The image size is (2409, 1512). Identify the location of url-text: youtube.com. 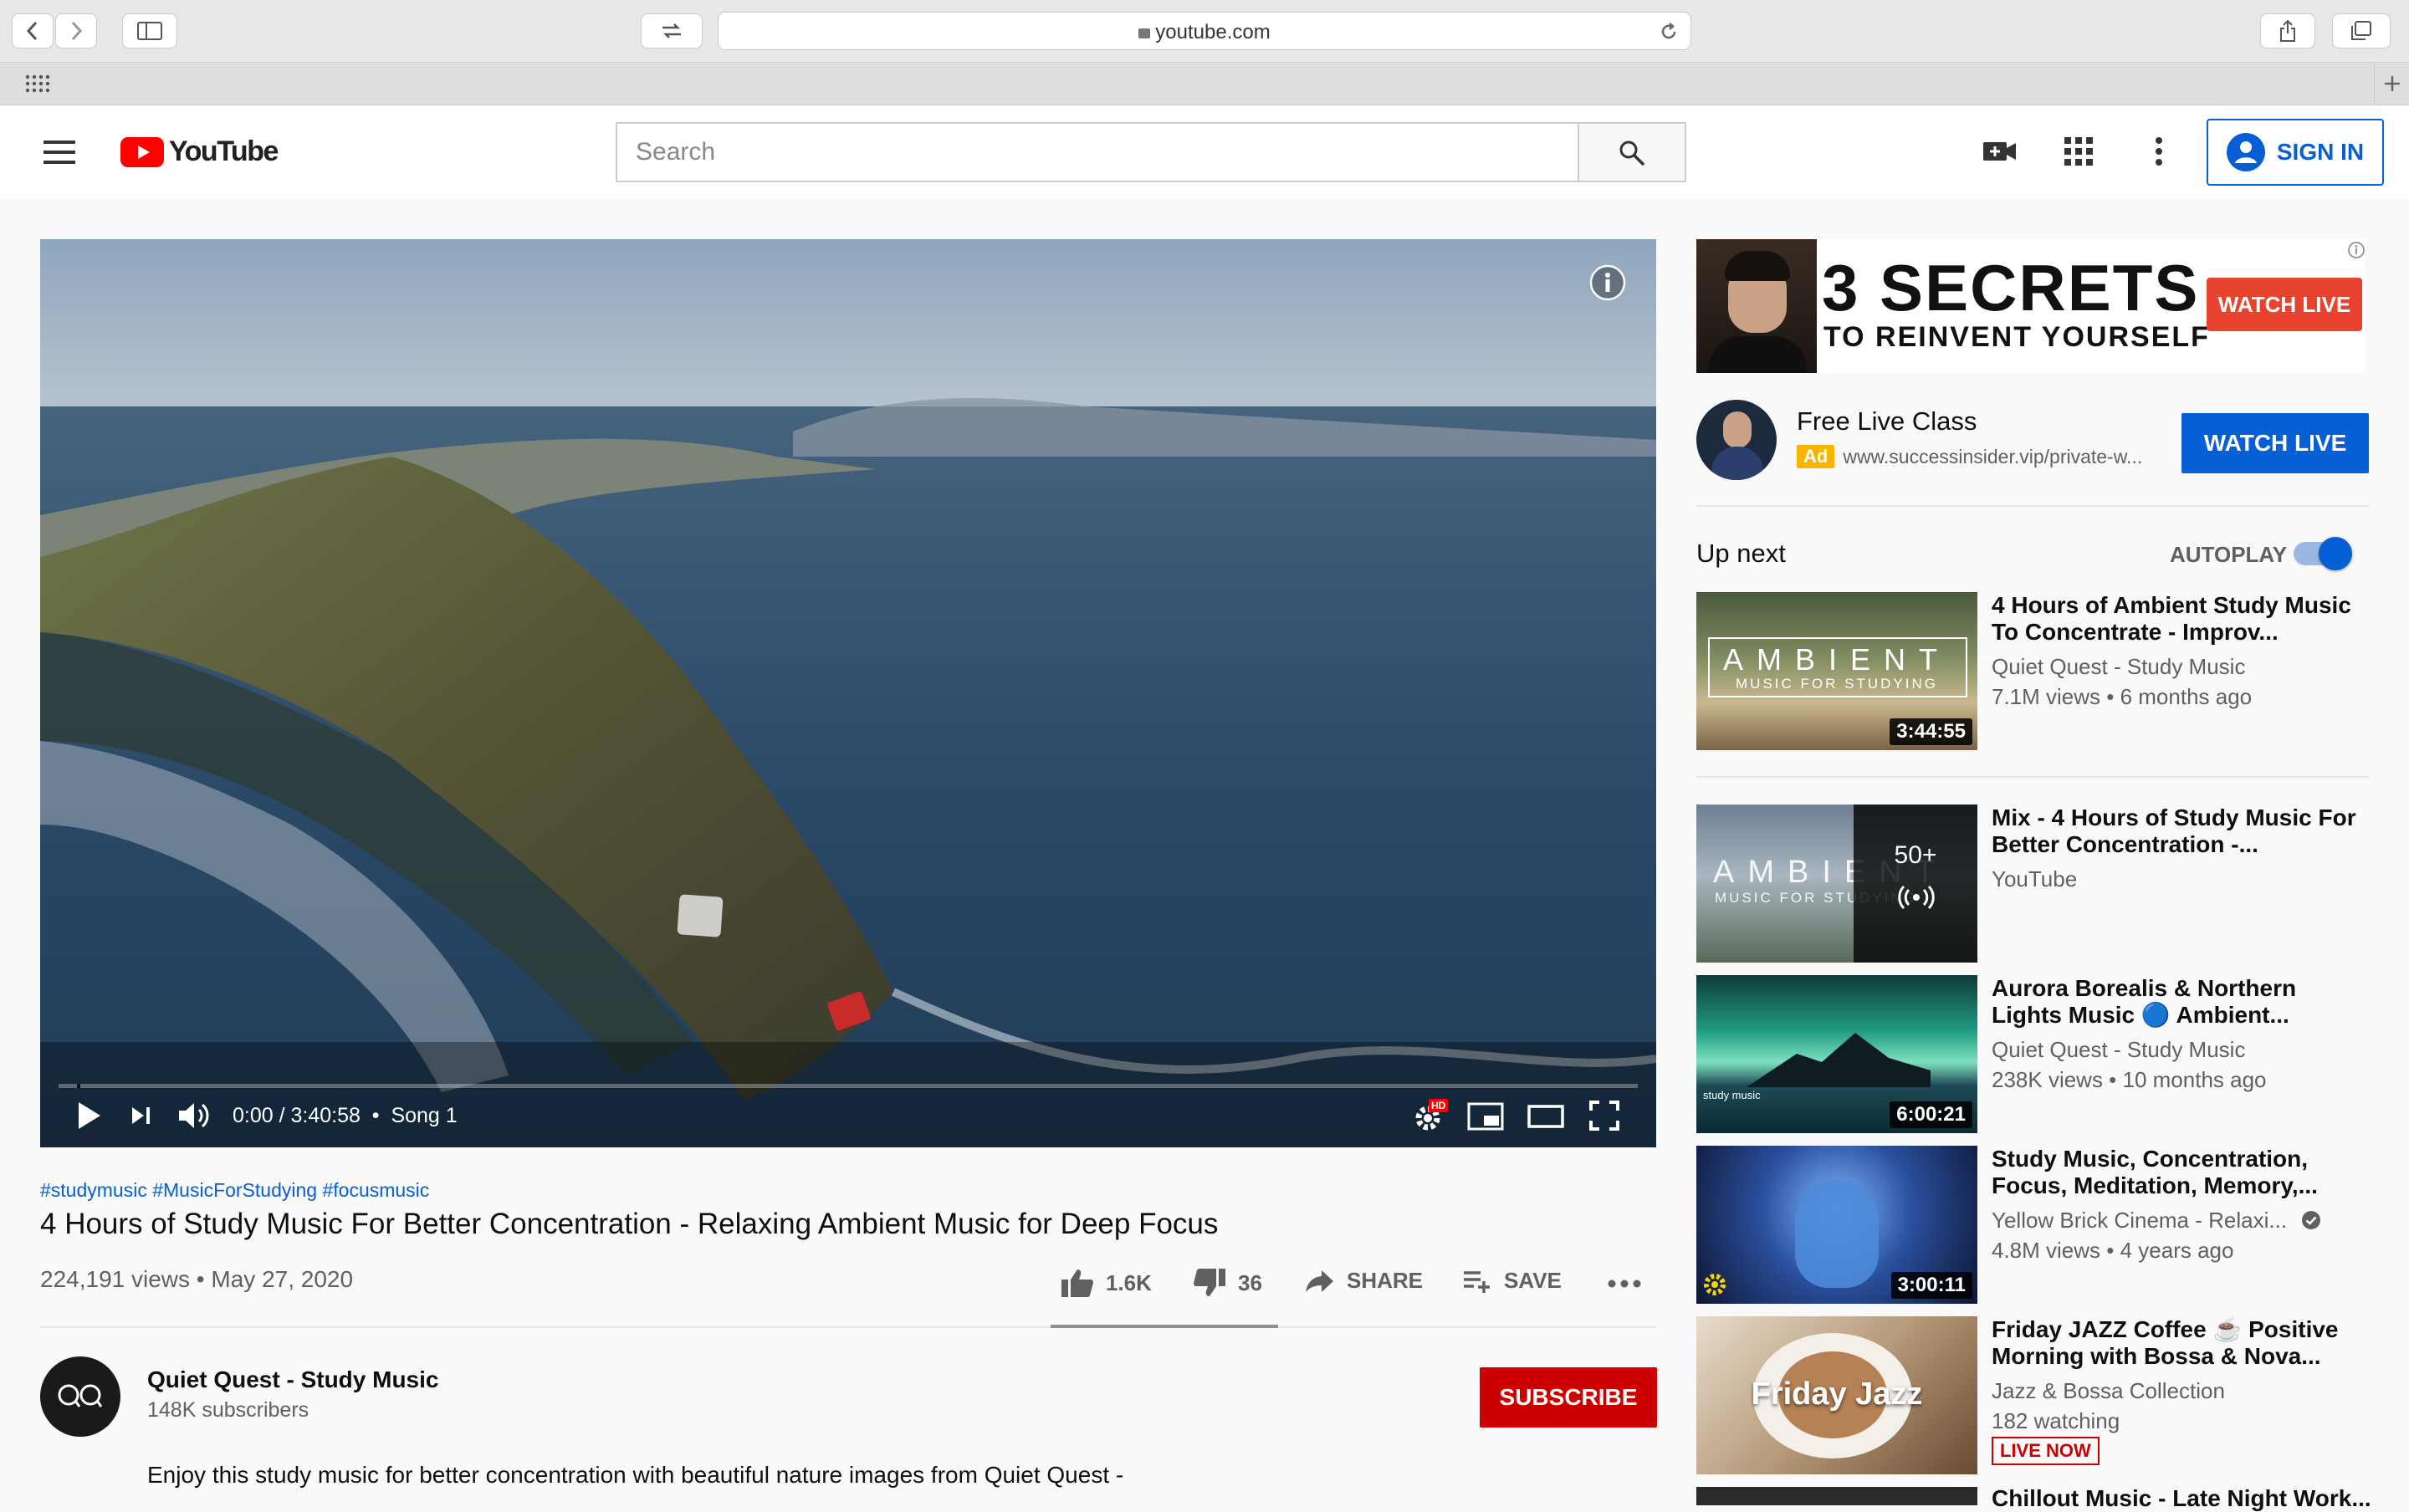
(1204, 32).